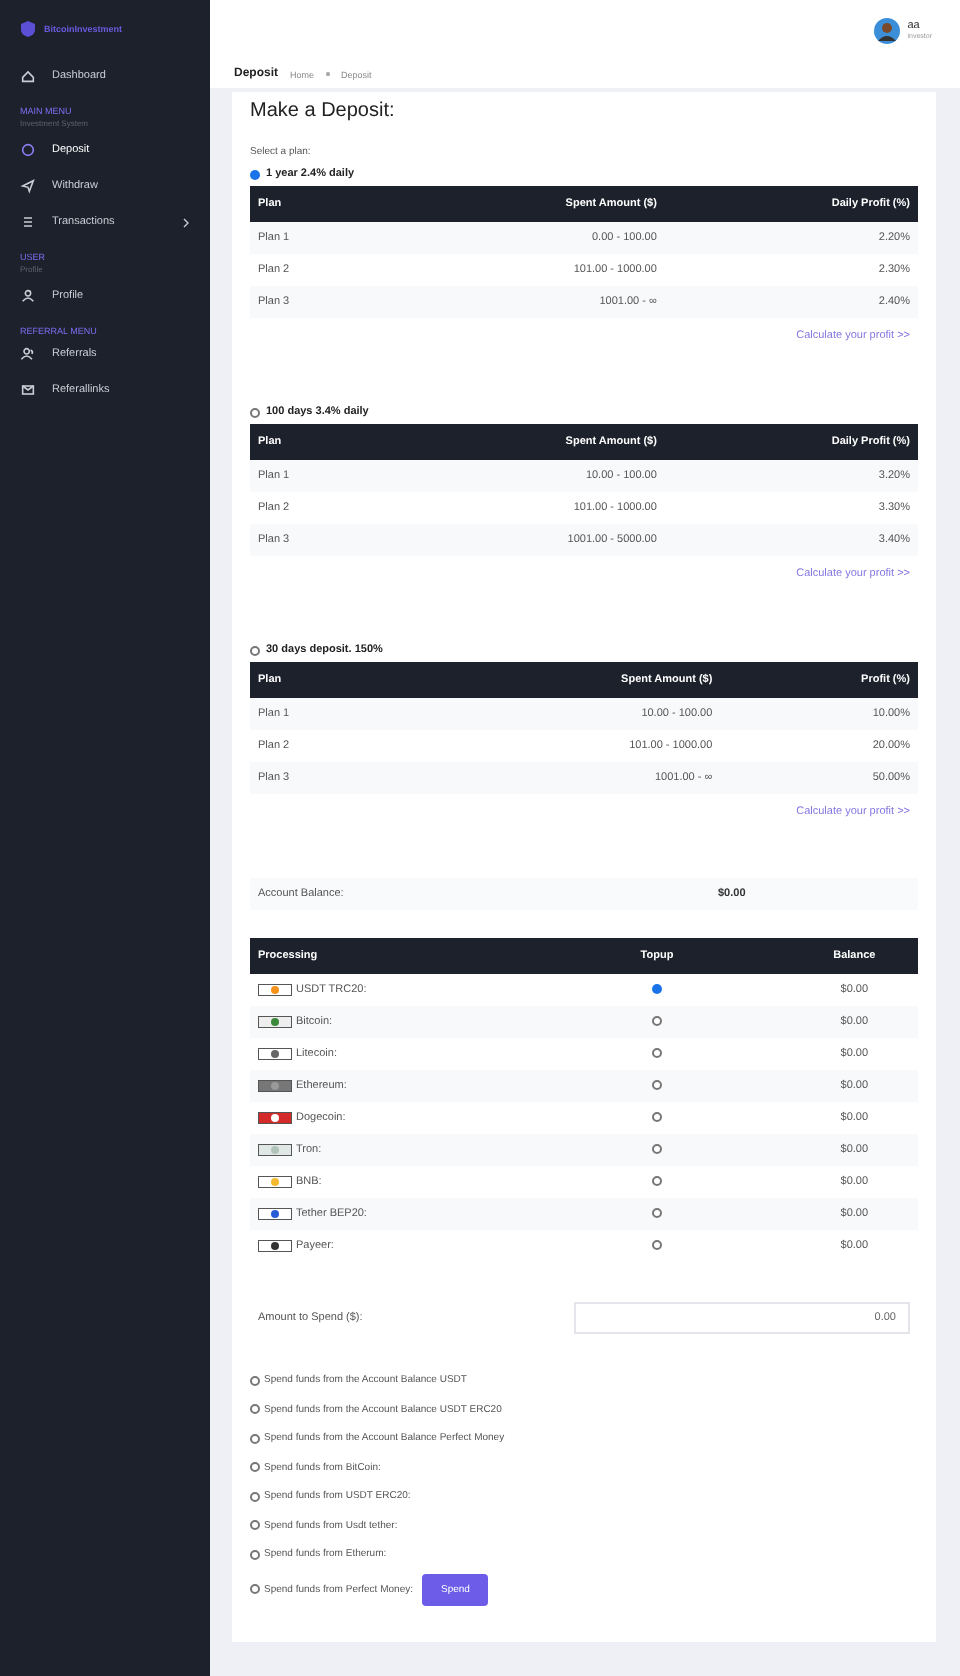 The width and height of the screenshot is (960, 1676). What do you see at coordinates (28, 354) in the screenshot?
I see `users-icon` at bounding box center [28, 354].